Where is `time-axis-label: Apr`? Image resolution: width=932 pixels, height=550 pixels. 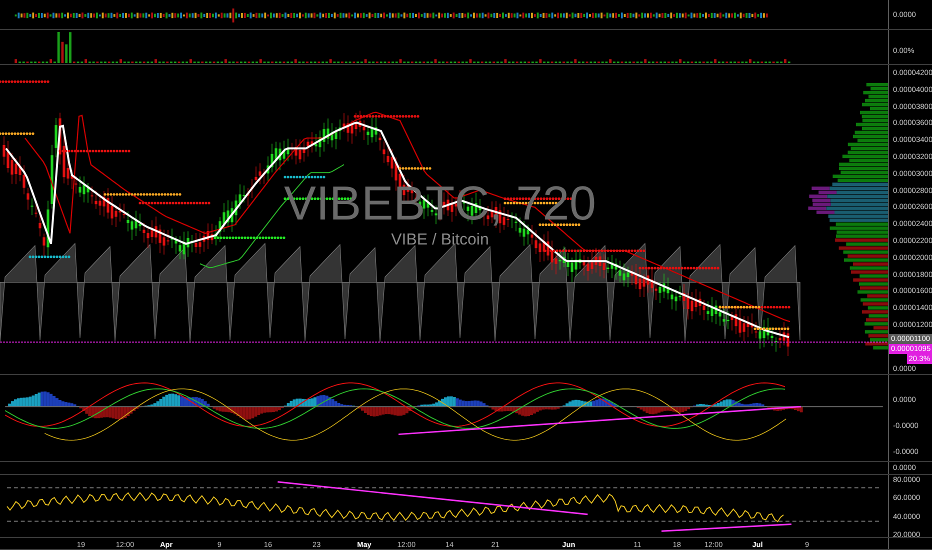 time-axis-label: Apr is located at coordinates (166, 544).